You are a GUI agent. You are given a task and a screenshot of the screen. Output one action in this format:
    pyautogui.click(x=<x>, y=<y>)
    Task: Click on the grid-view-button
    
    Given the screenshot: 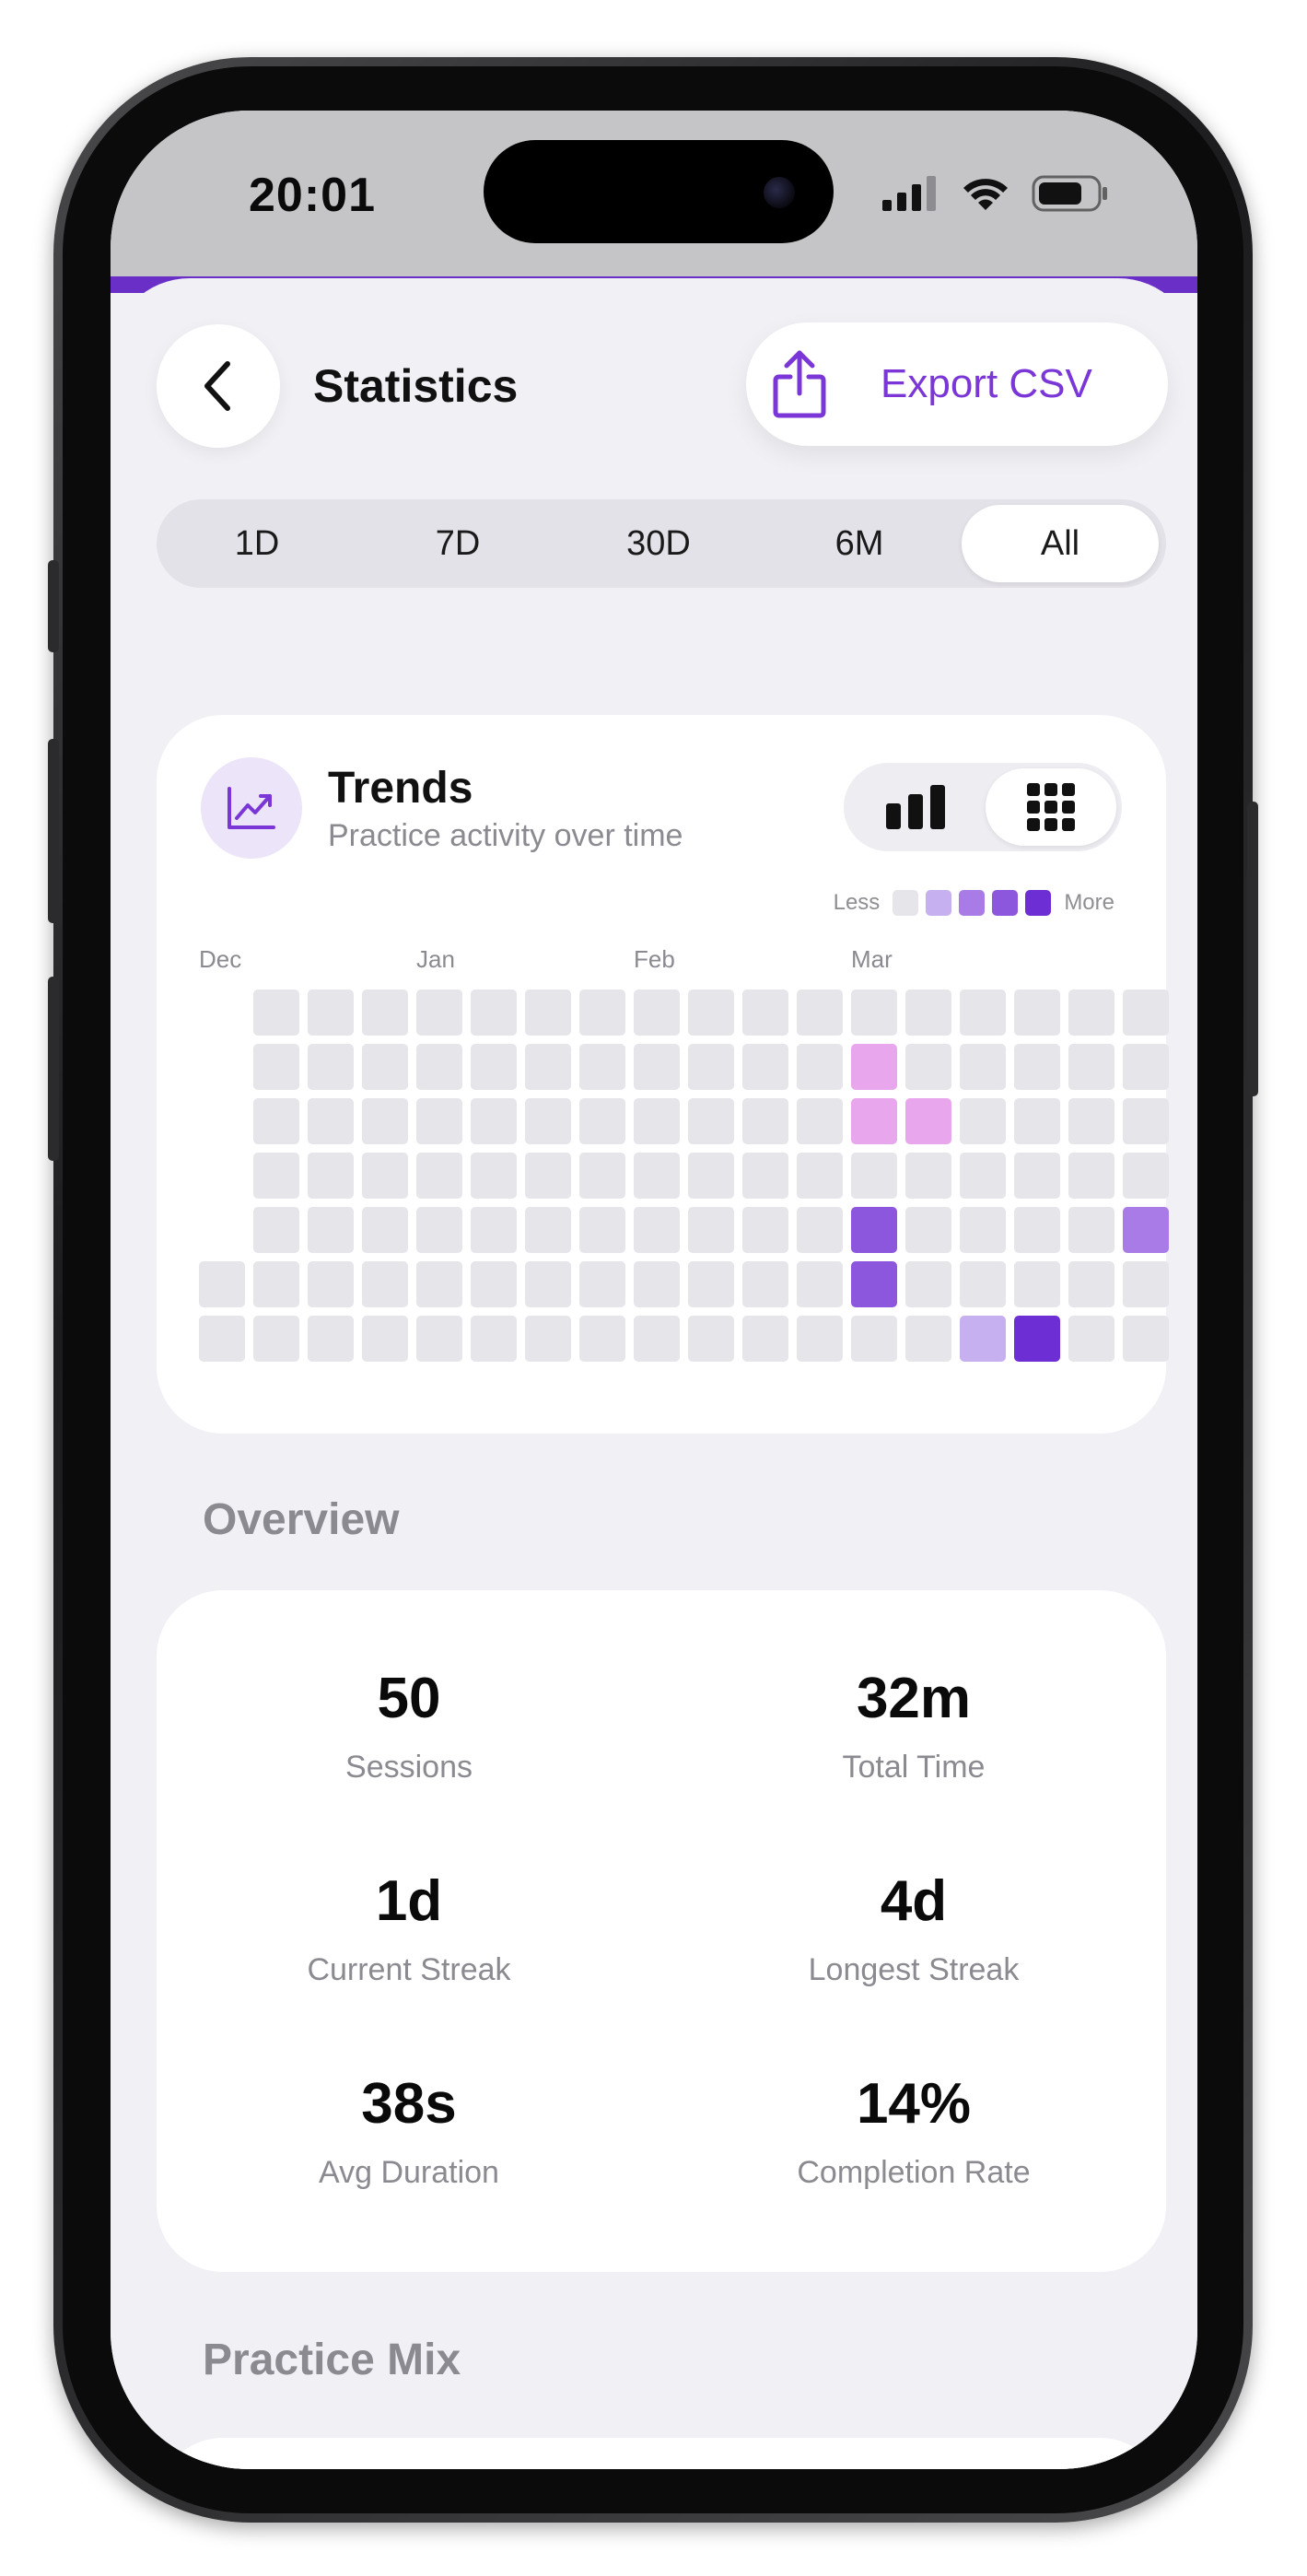 What is the action you would take?
    pyautogui.click(x=1051, y=807)
    